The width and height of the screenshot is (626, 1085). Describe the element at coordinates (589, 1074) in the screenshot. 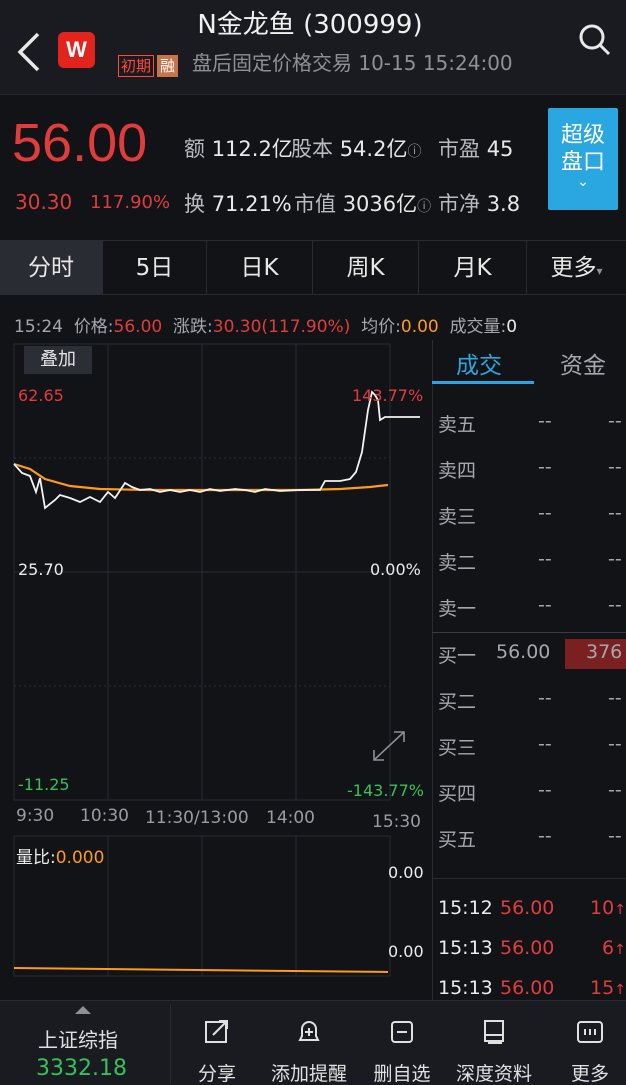

I see `more-label: 更多` at that location.